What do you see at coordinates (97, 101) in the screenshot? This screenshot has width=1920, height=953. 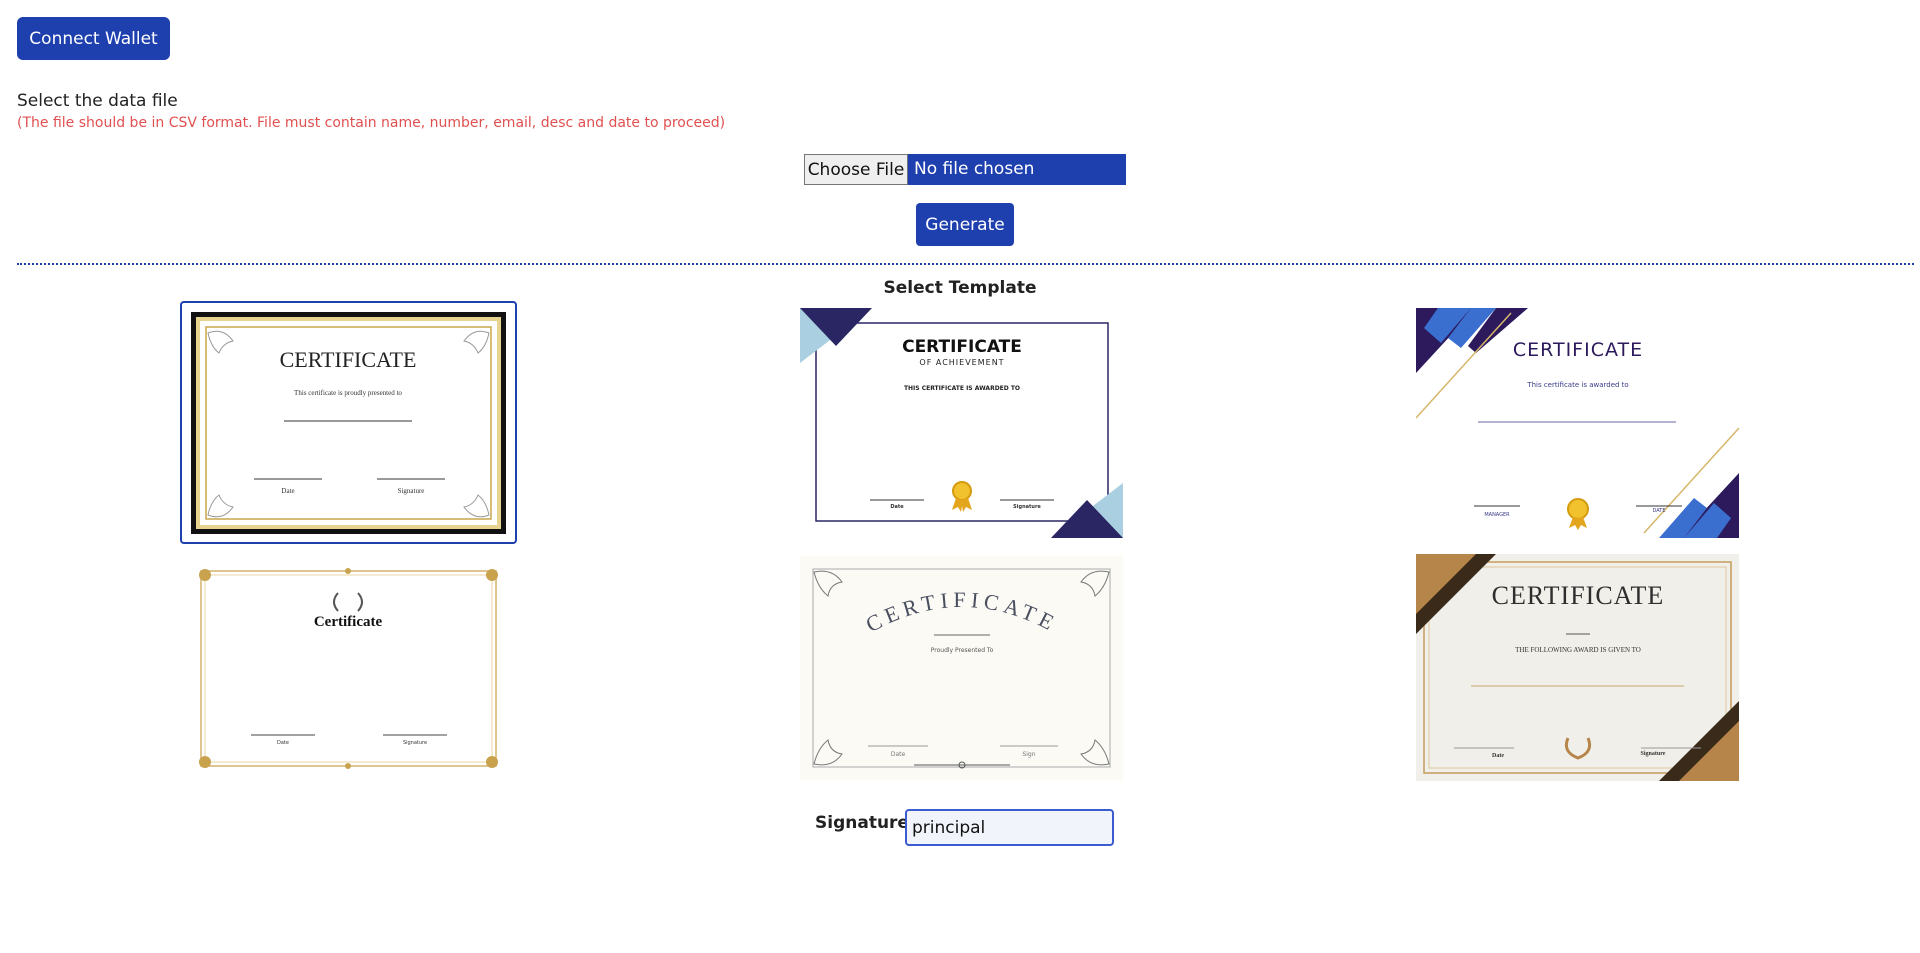 I see `data-file-label: Select the data file` at bounding box center [97, 101].